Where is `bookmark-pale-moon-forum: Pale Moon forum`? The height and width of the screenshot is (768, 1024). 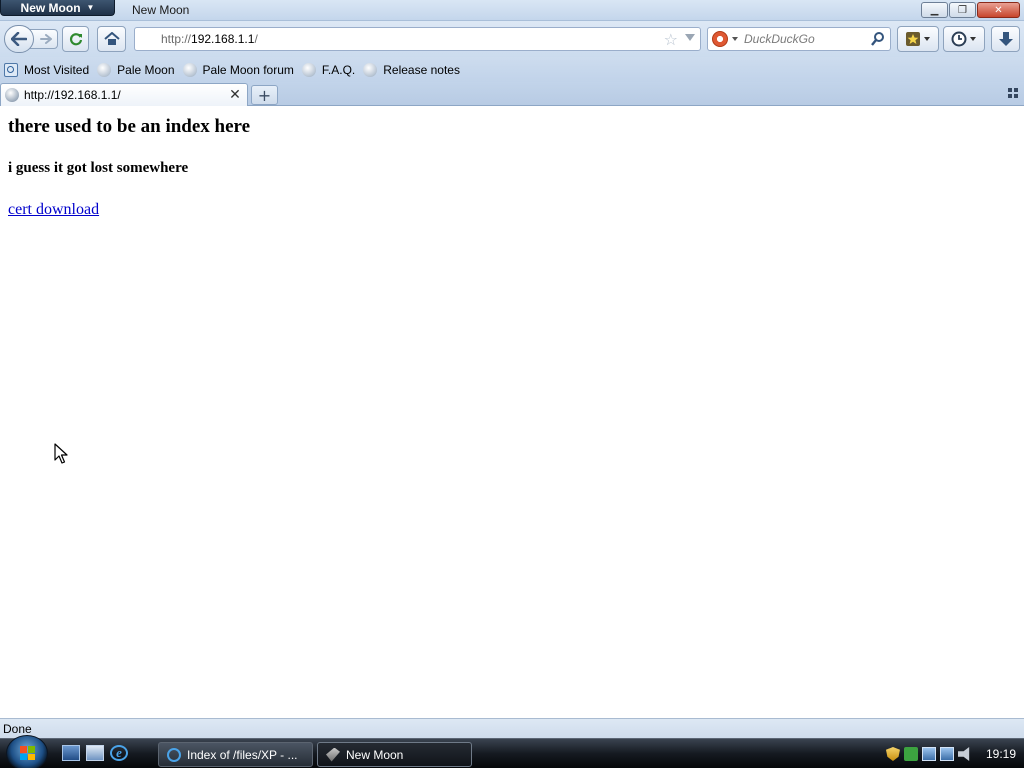
bookmark-pale-moon-forum: Pale Moon forum is located at coordinates (238, 69).